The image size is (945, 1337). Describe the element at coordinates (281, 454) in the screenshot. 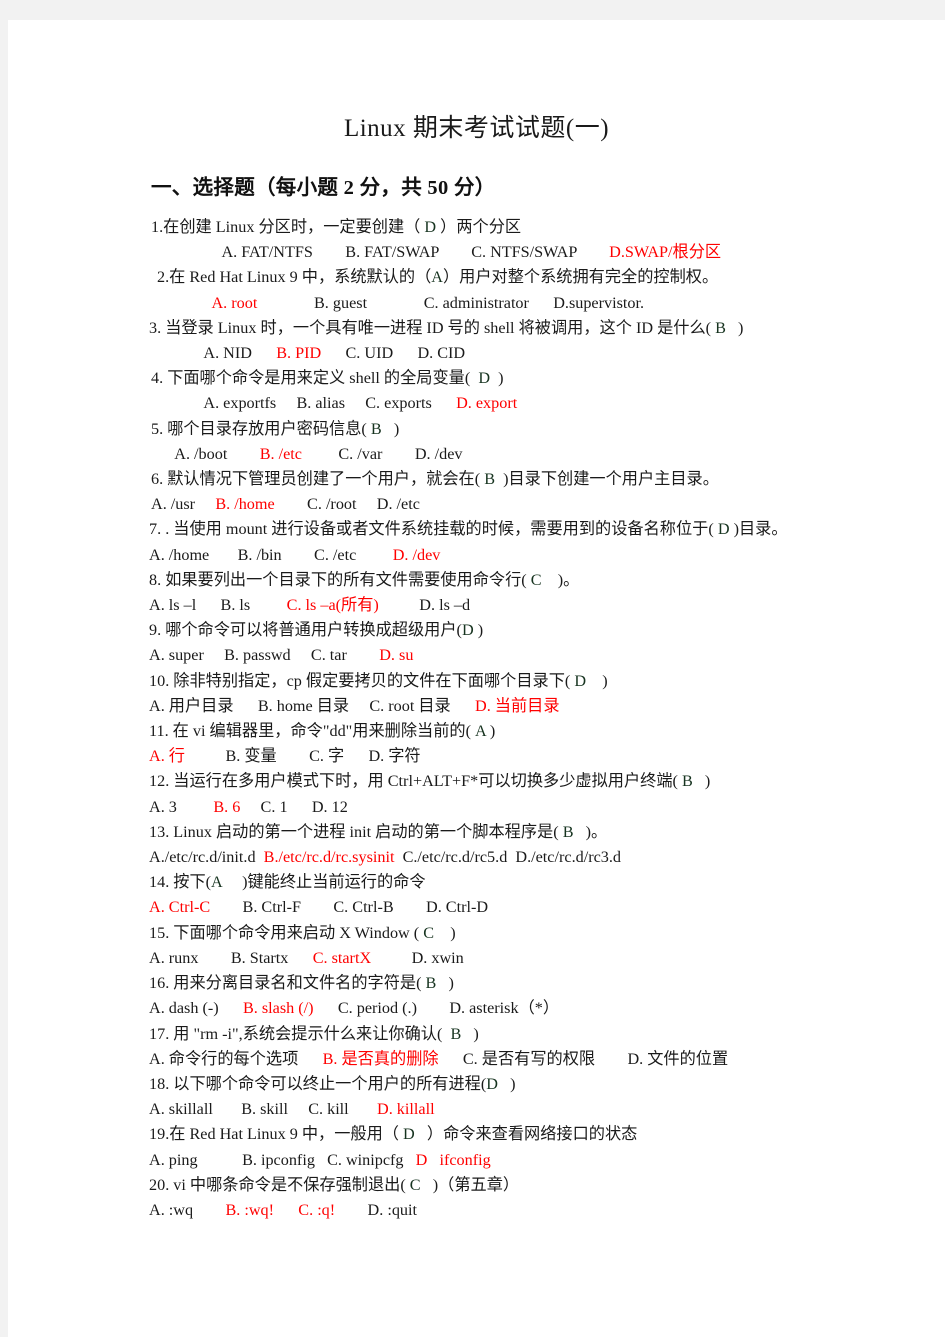

I see `option-choice: B. /etc` at that location.